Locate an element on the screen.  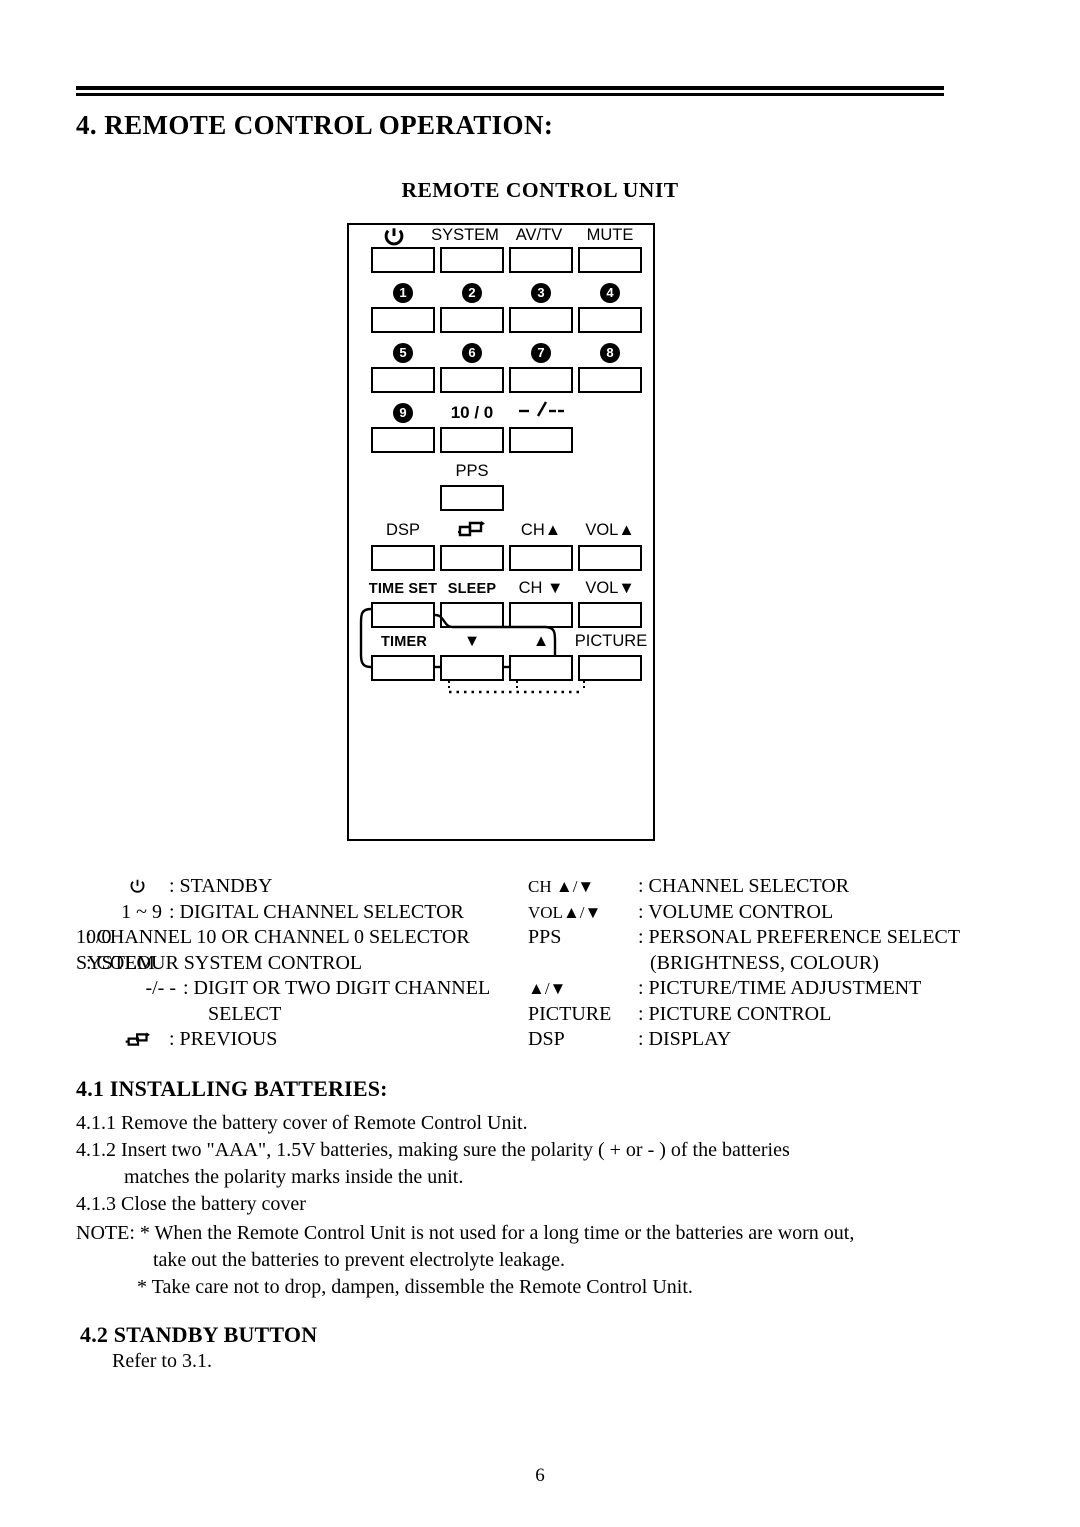
legend-key-pps: PPS is located at coordinates (545, 937).